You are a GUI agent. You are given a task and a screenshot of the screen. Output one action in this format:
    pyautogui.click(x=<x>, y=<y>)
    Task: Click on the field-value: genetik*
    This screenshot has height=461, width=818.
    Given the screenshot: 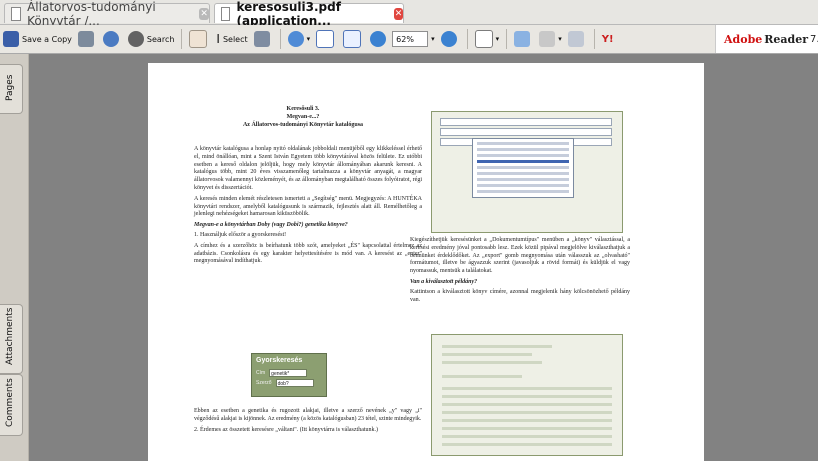 What is the action you would take?
    pyautogui.click(x=288, y=373)
    